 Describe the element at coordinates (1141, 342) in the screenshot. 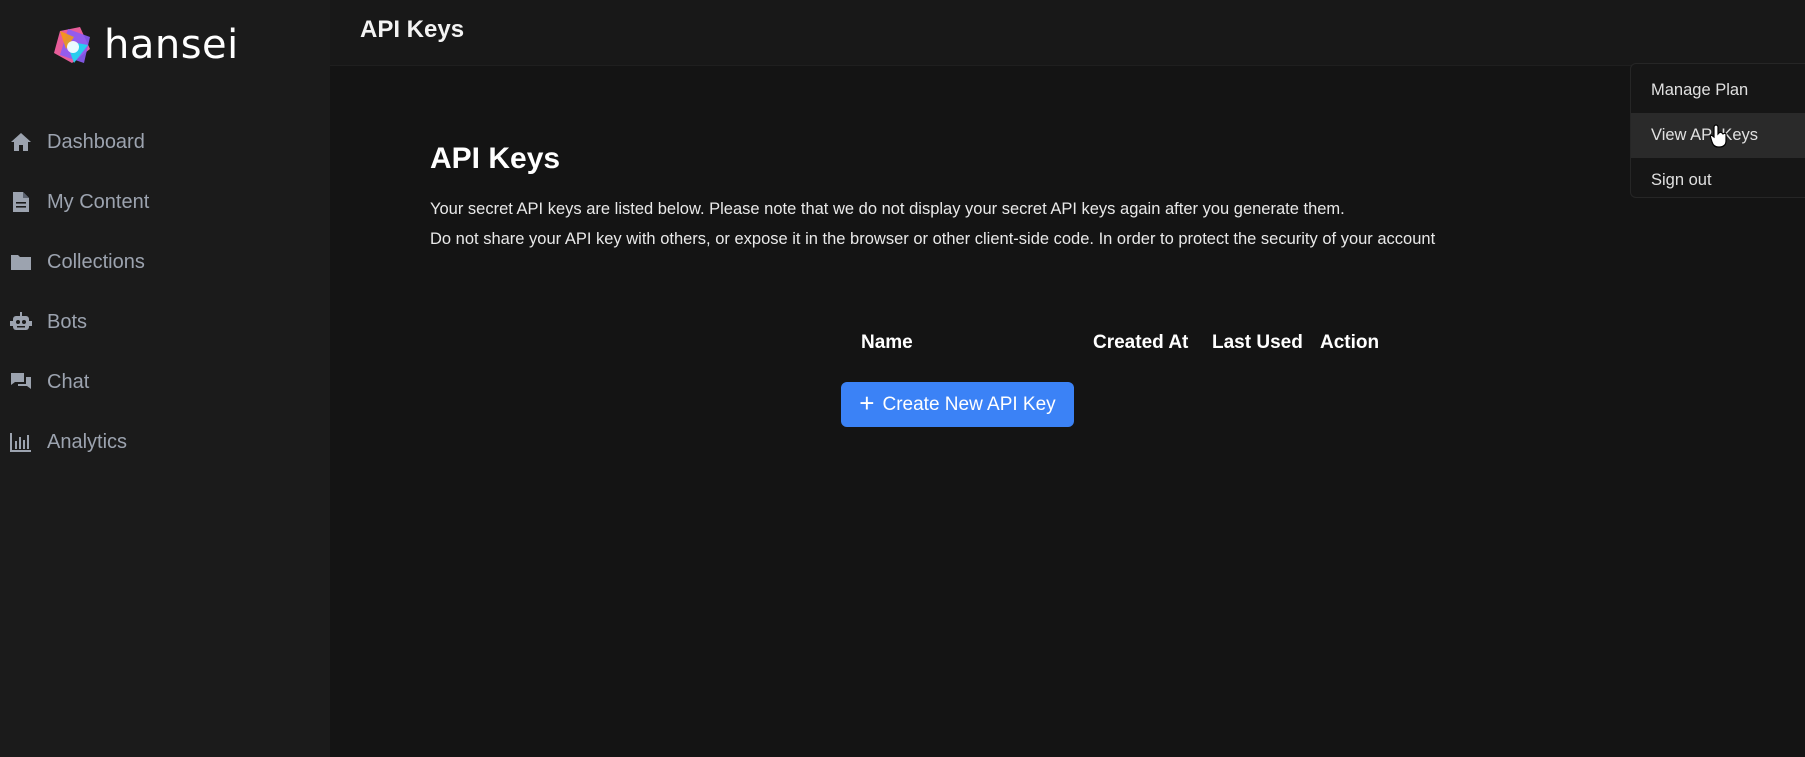

I see `column-header-created-at: Created At` at that location.